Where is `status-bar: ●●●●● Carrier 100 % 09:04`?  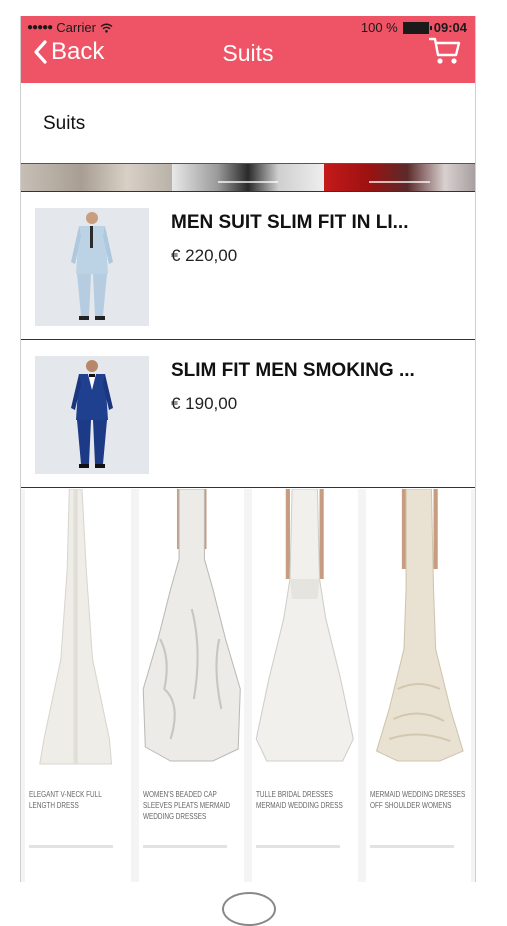 status-bar: ●●●●● Carrier 100 % 09:04 is located at coordinates (248, 26).